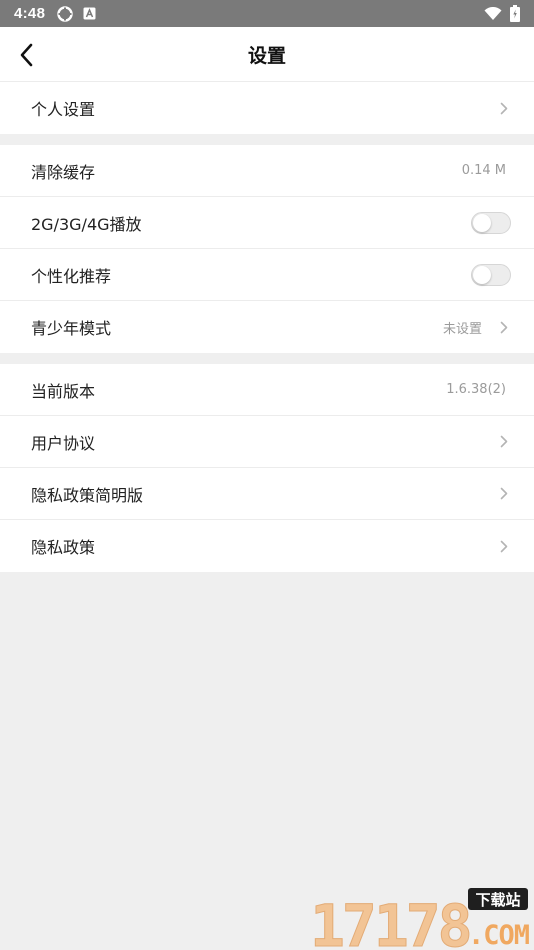  I want to click on teen-mode-status: 未设置, so click(462, 329).